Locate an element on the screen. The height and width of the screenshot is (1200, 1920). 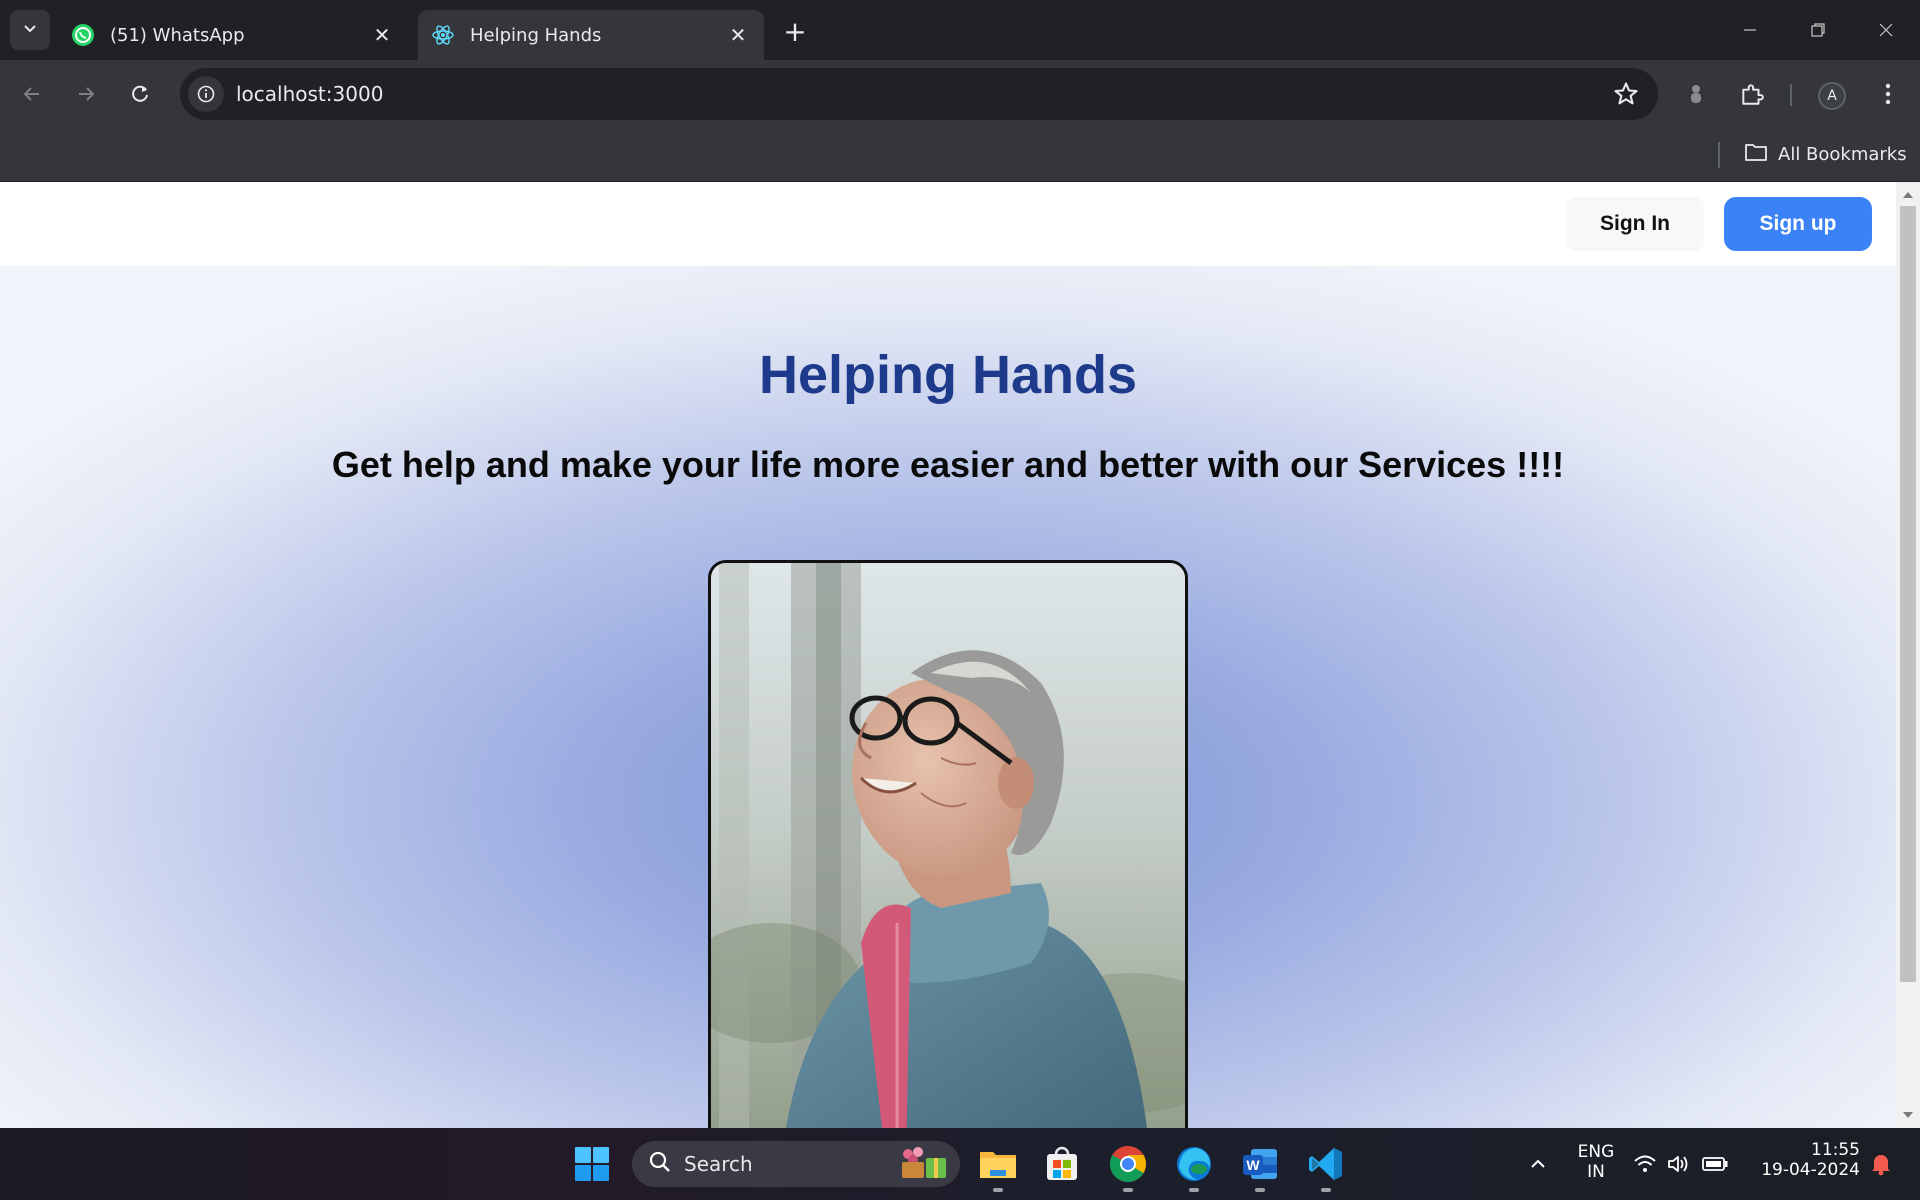
windows-start-icon is located at coordinates (592, 1164).